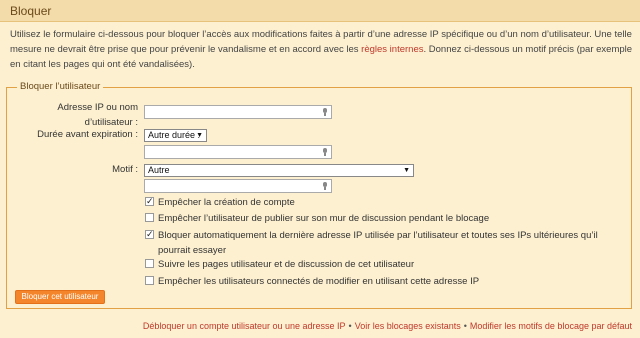  Describe the element at coordinates (408, 326) in the screenshot. I see `existing-blocks-link: Voir les blocages existants` at that location.